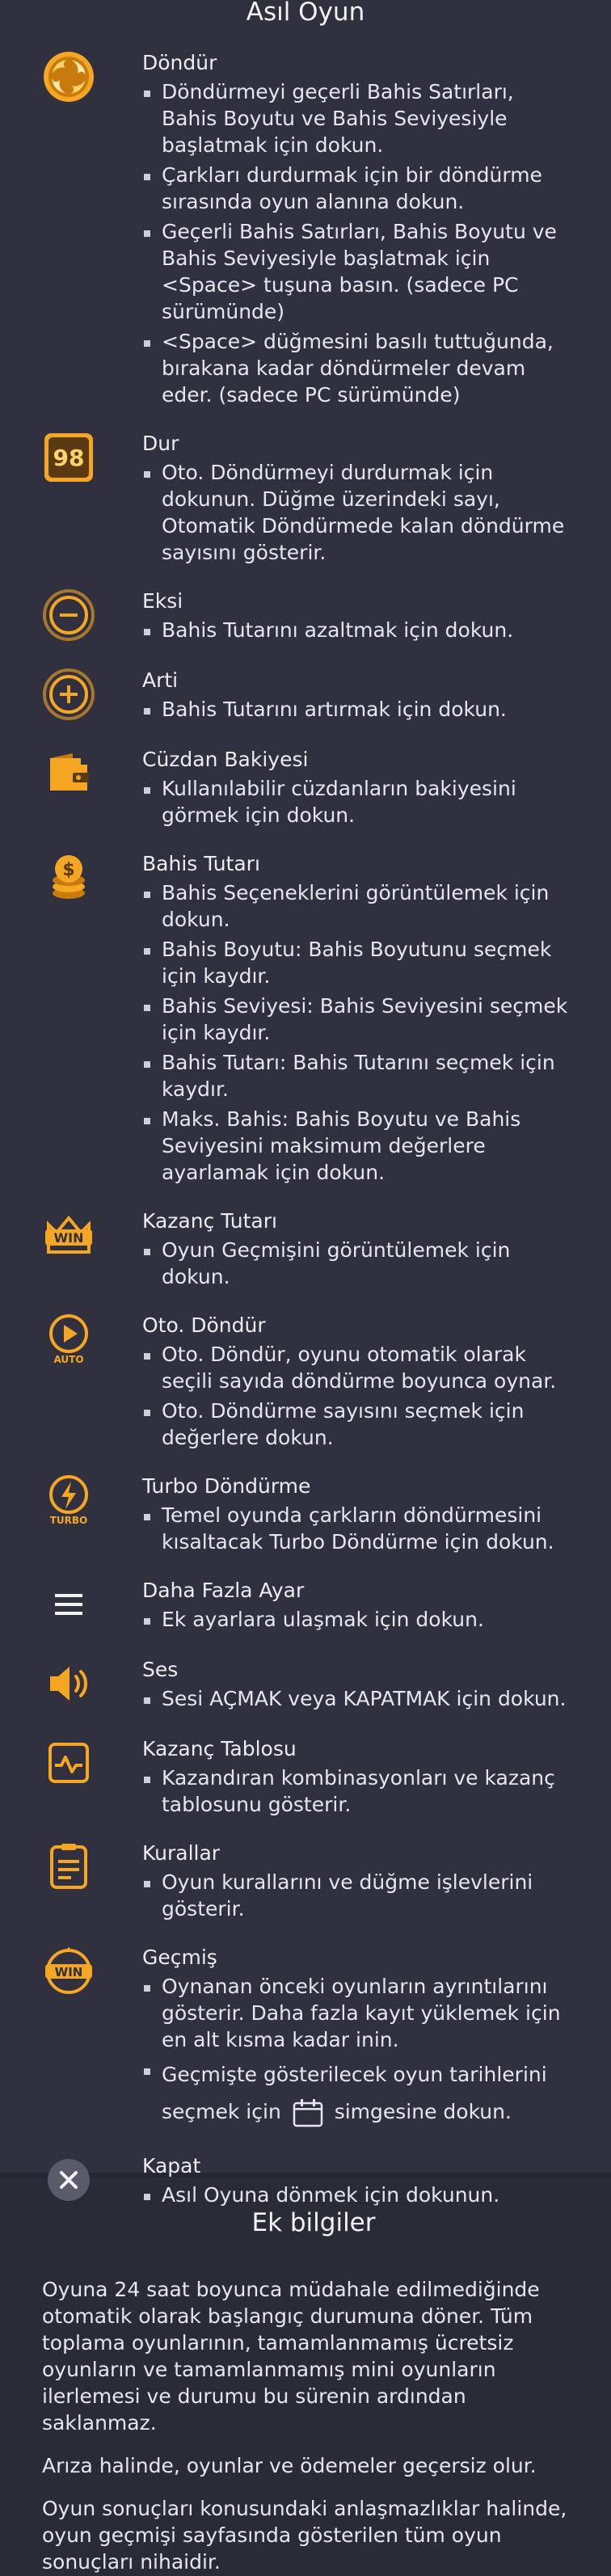 The height and width of the screenshot is (2576, 611). I want to click on item-name: Bahis Tutarı, so click(201, 864).